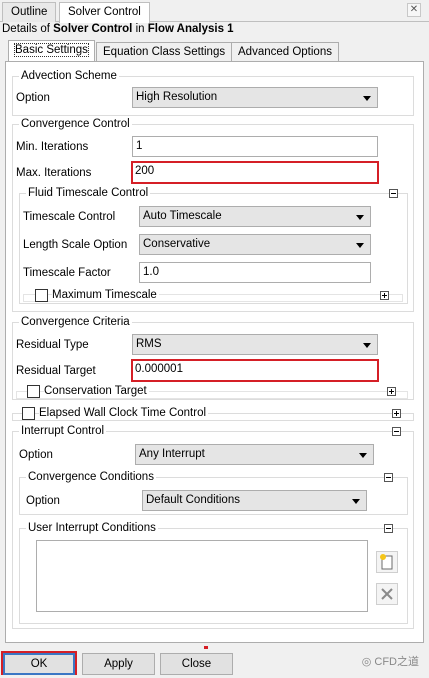 The image size is (429, 678). I want to click on tab-basic-settings: Basic Settings, so click(51, 51).